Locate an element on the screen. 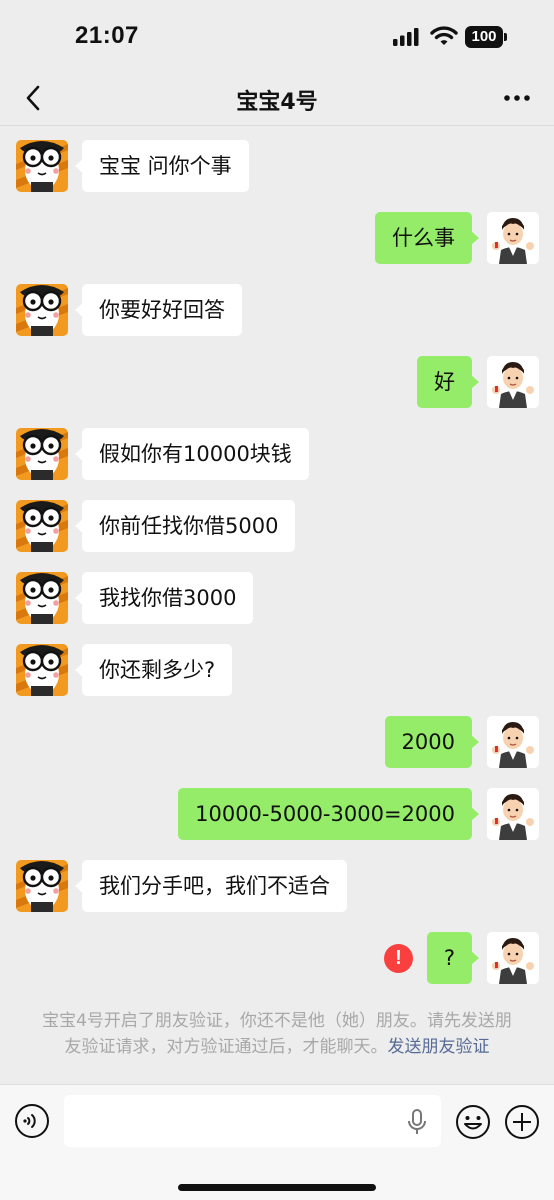 This screenshot has height=1200, width=554. chat-title: 宝宝4号 is located at coordinates (277, 102).